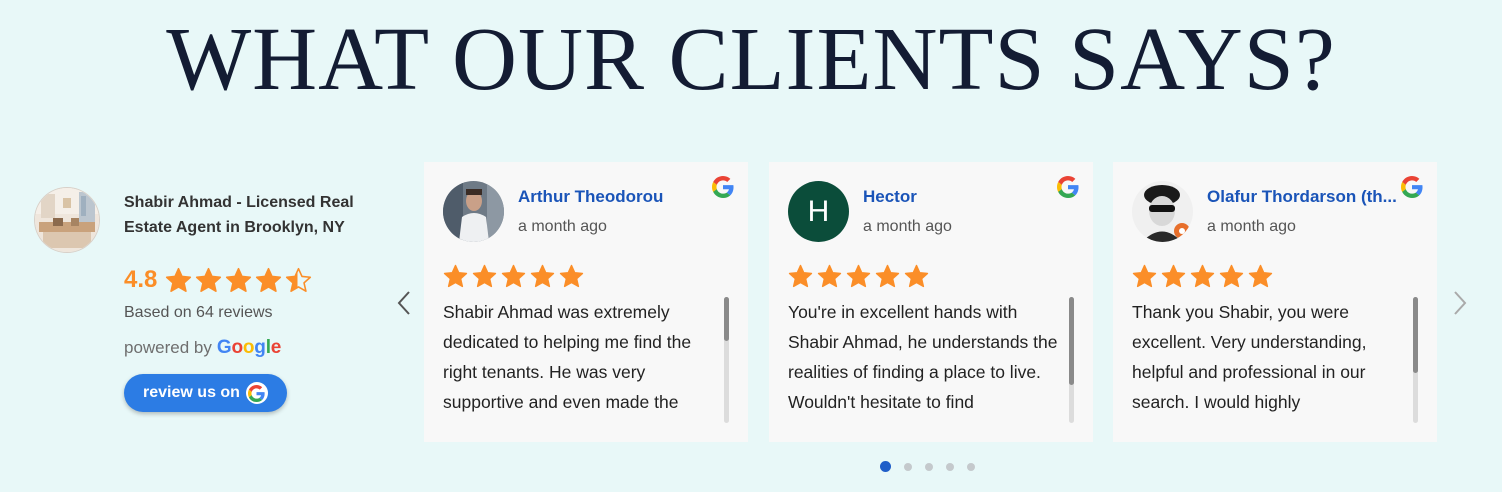  I want to click on business-avatar, so click(67, 220).